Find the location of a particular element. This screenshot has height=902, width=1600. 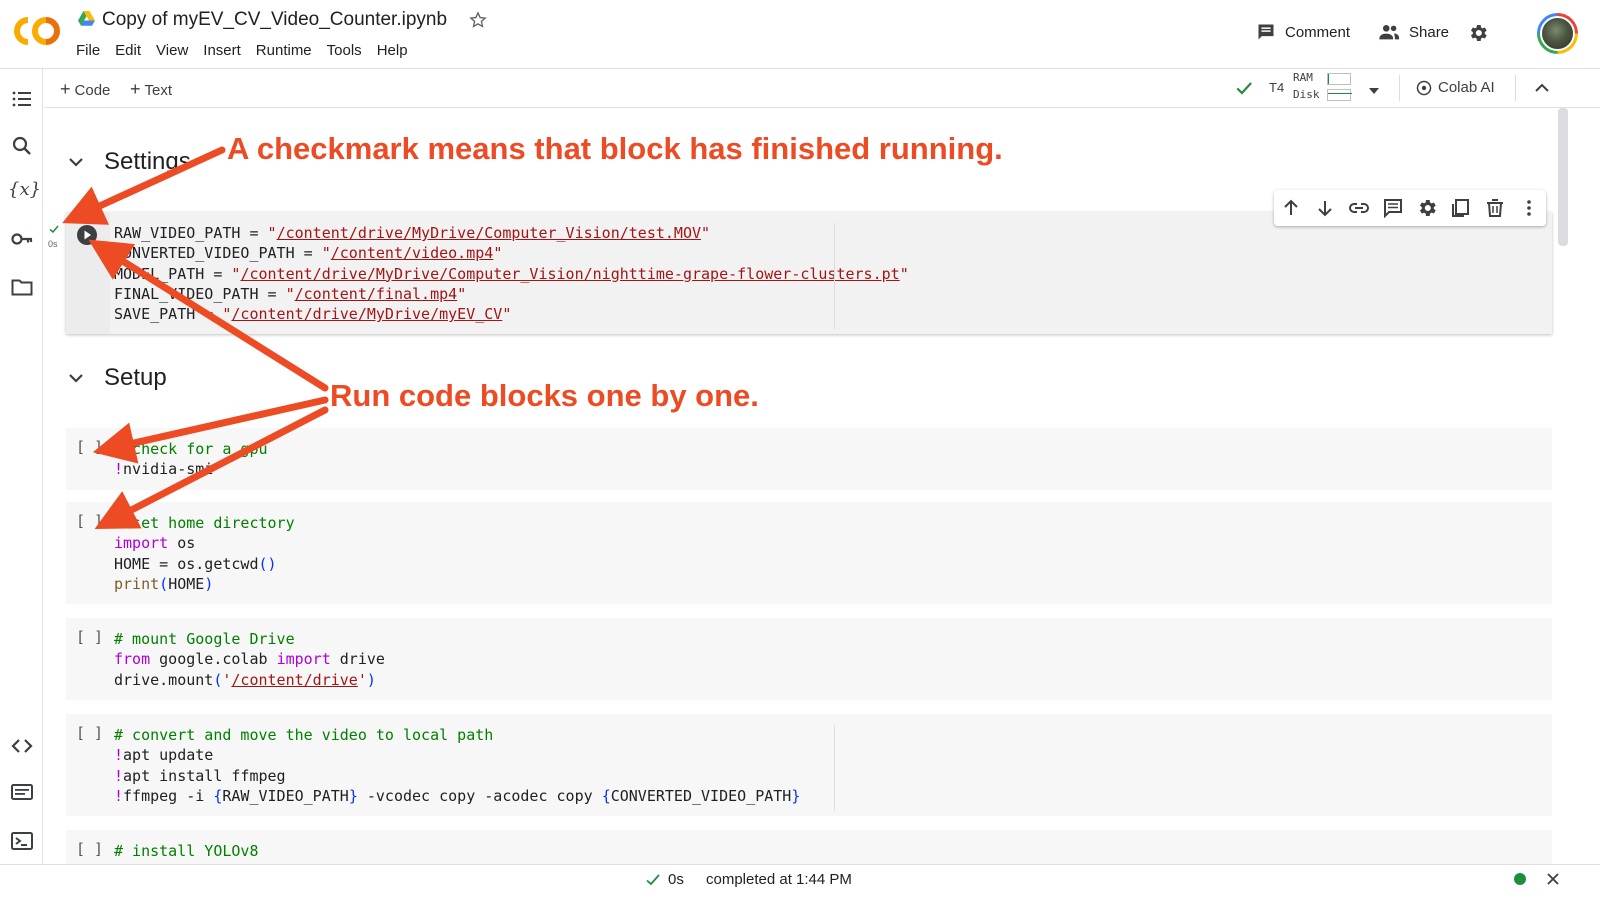

code-string: /content/drive/MyDrive/myEV_CV is located at coordinates (366, 314).